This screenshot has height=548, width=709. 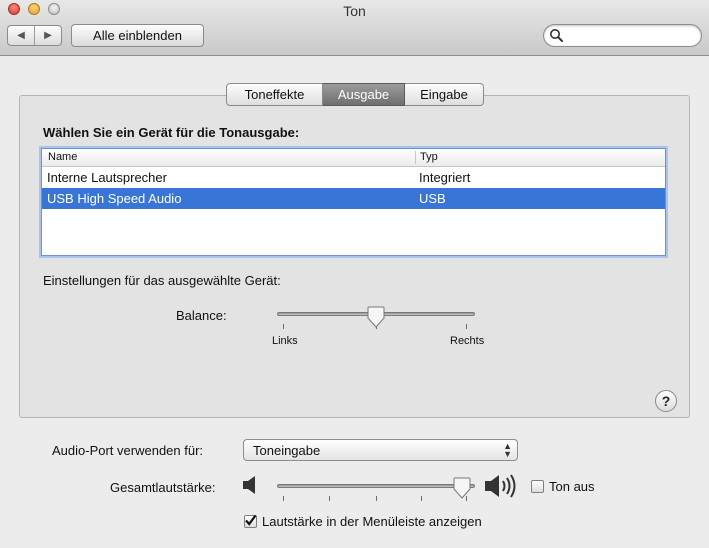 I want to click on help-button: ?, so click(x=666, y=401).